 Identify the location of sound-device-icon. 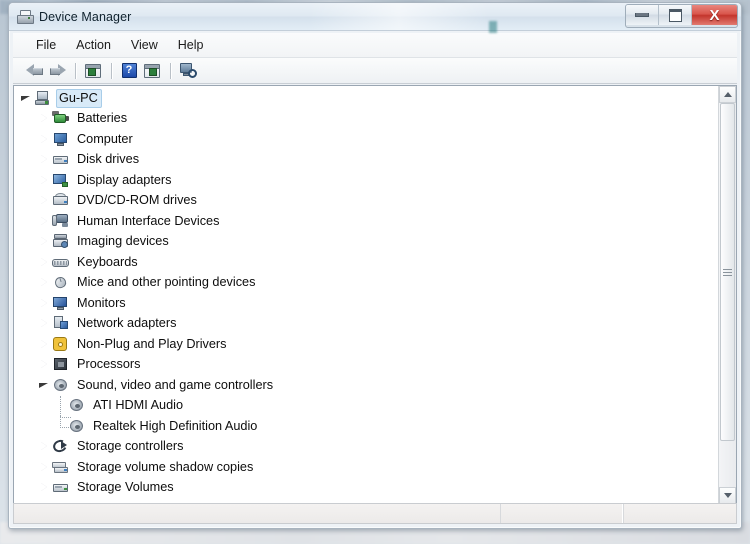
(77, 405).